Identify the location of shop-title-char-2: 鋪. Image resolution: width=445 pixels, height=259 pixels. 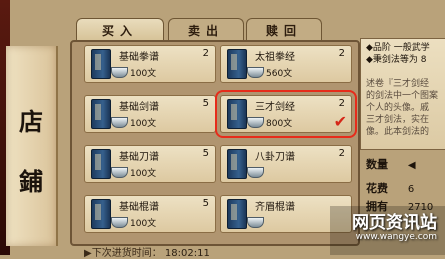
(31, 181).